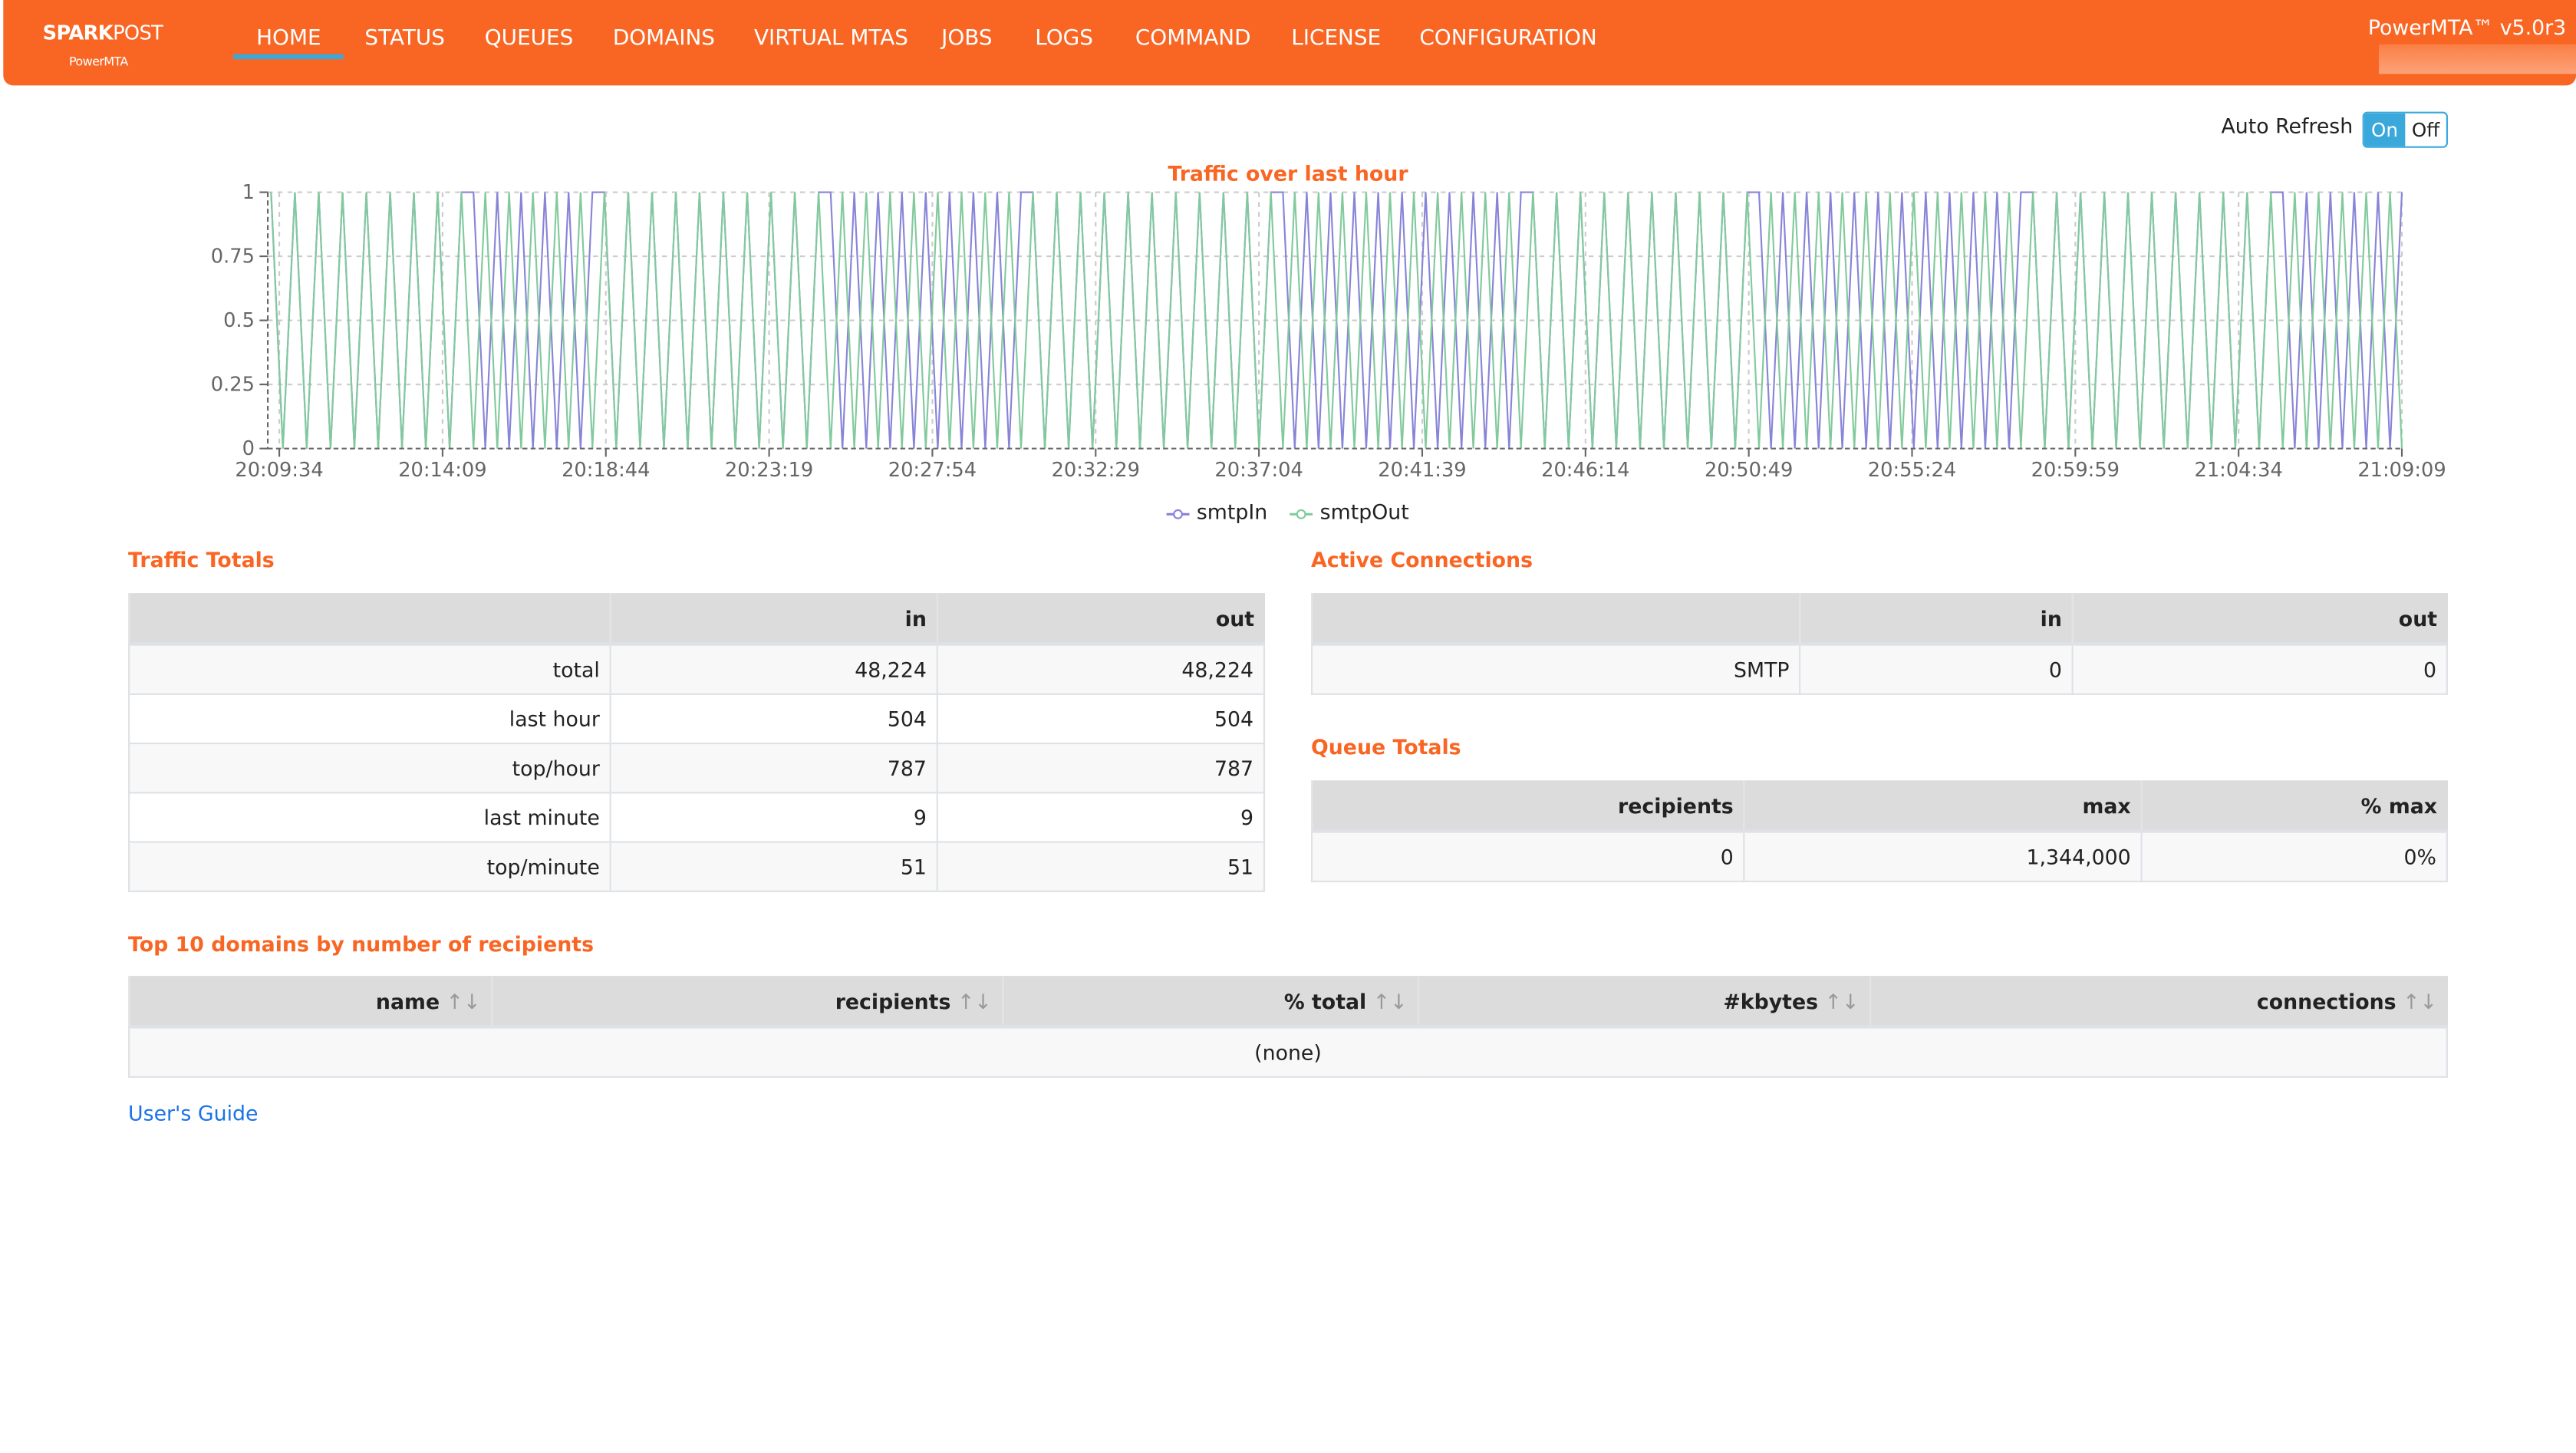 Image resolution: width=2576 pixels, height=1453 pixels. I want to click on table-row: 0 1,344,000 0%, so click(1879, 856).